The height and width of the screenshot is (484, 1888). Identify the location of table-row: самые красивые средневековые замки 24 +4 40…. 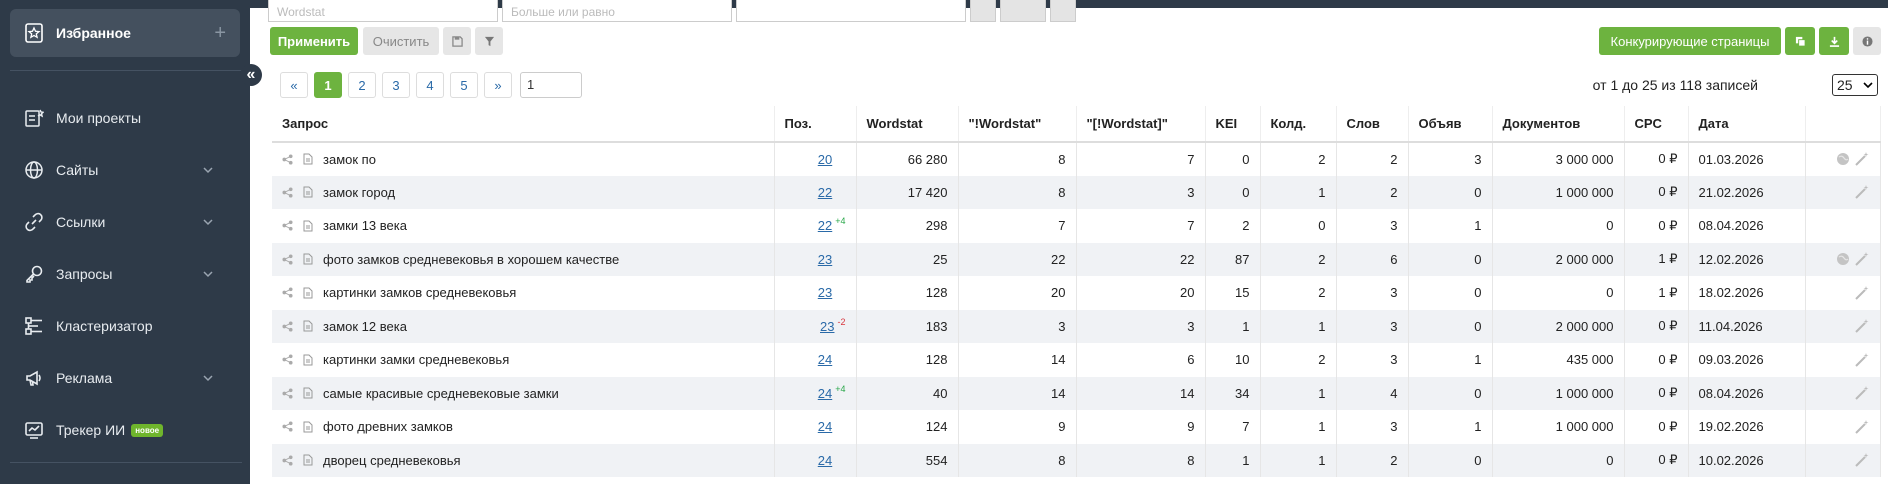
(1076, 393).